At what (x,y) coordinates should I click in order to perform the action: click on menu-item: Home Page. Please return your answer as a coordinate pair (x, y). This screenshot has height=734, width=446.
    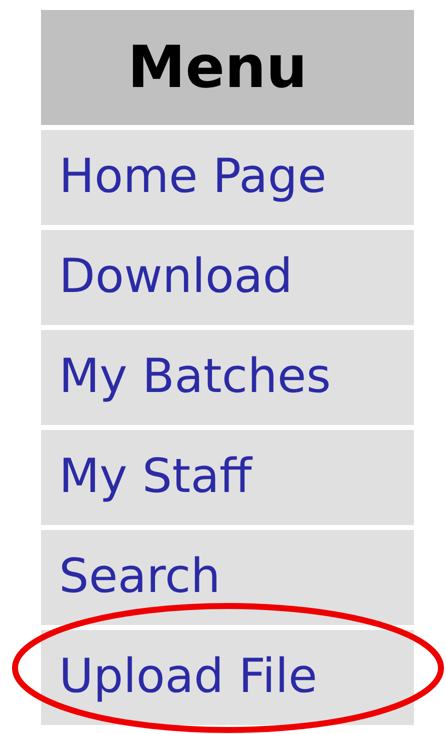
    Looking at the image, I should click on (227, 177).